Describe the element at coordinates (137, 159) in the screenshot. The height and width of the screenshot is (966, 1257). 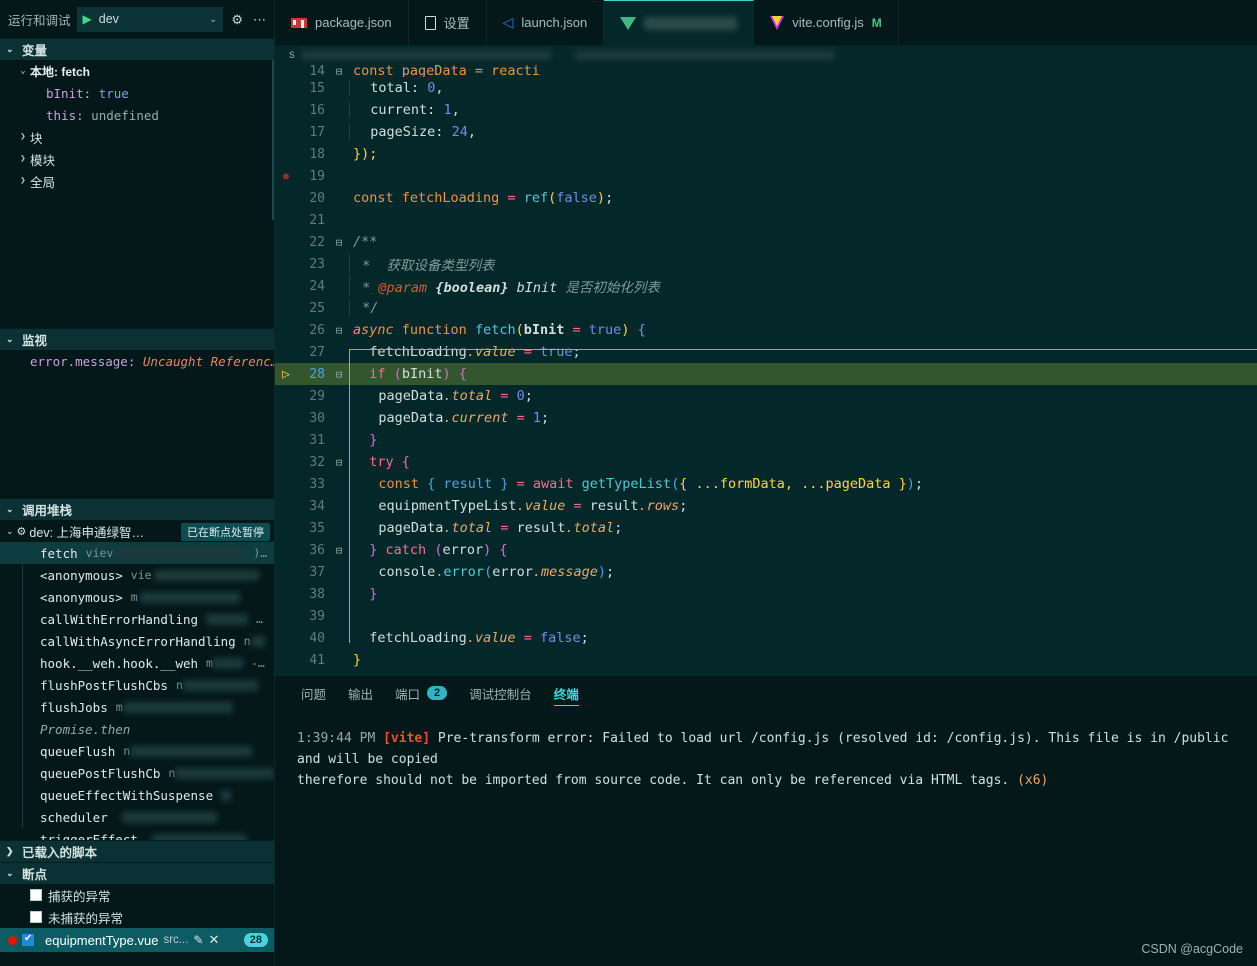
I see `scope-module: ❯ 模块` at that location.